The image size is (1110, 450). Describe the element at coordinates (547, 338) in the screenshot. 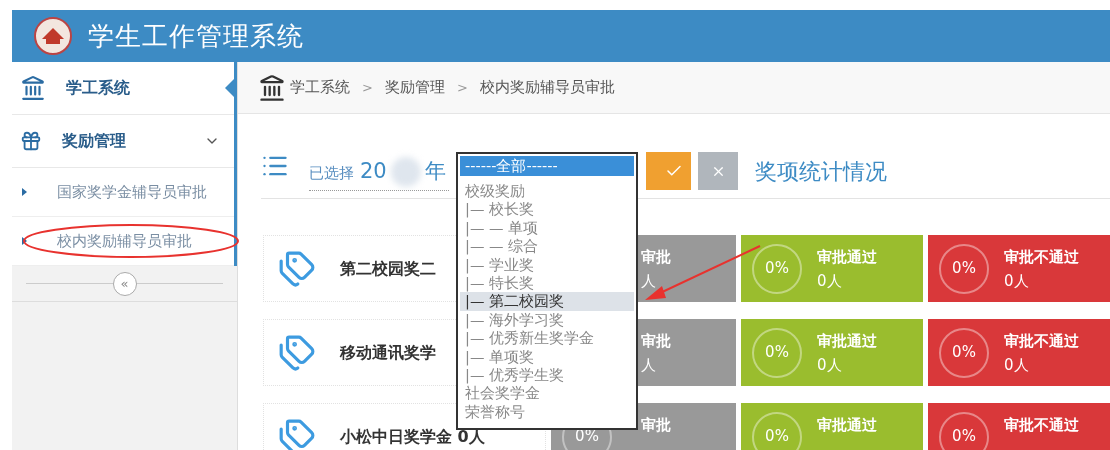

I see `dropdown-option: |— 优秀新生奖学金` at that location.